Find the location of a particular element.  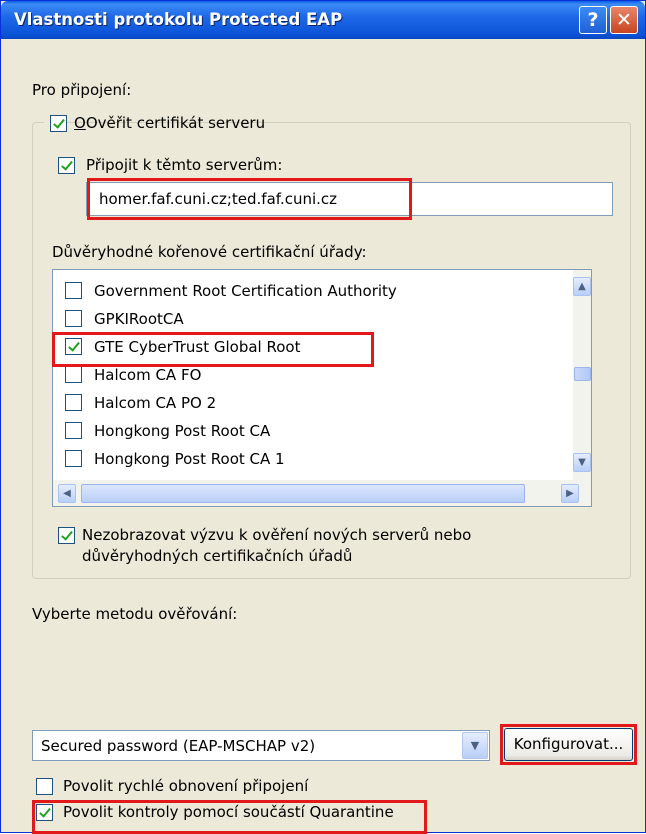

verify-cert-legend: OOvěřit certifikát serveru is located at coordinates (154, 124).